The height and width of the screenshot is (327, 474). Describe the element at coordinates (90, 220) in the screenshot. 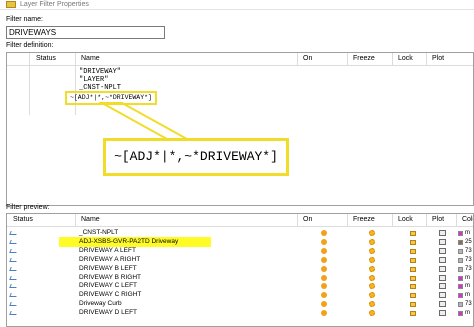

I see `col-header-name: Name` at that location.